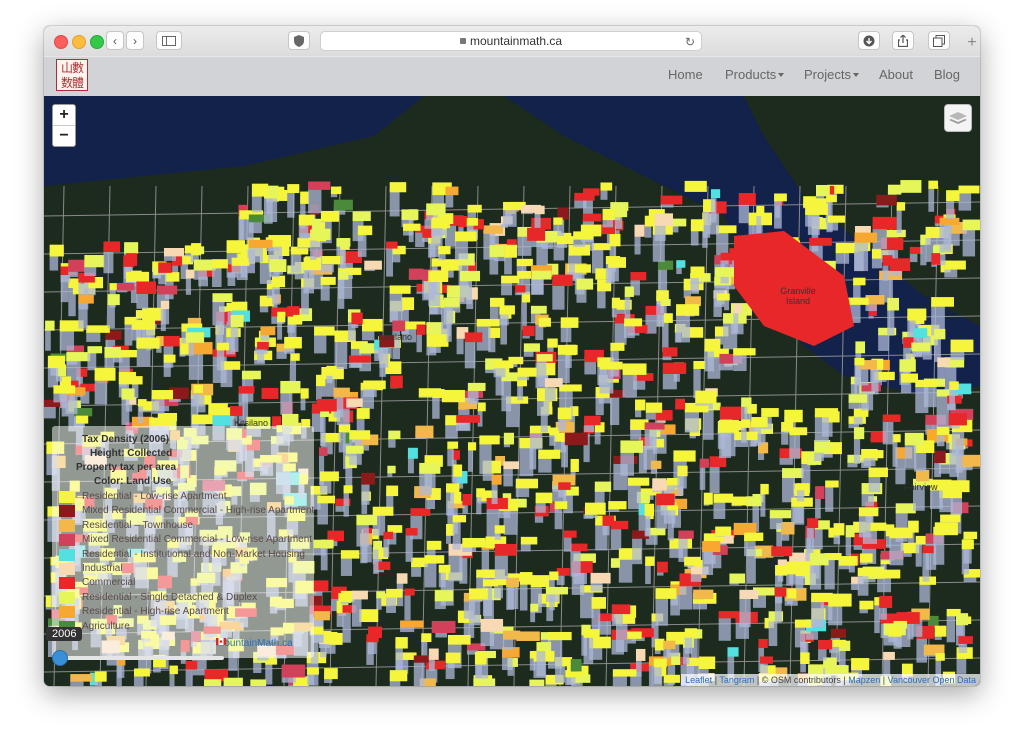 The width and height of the screenshot is (1024, 749). I want to click on new-tab-button: +, so click(971, 44).